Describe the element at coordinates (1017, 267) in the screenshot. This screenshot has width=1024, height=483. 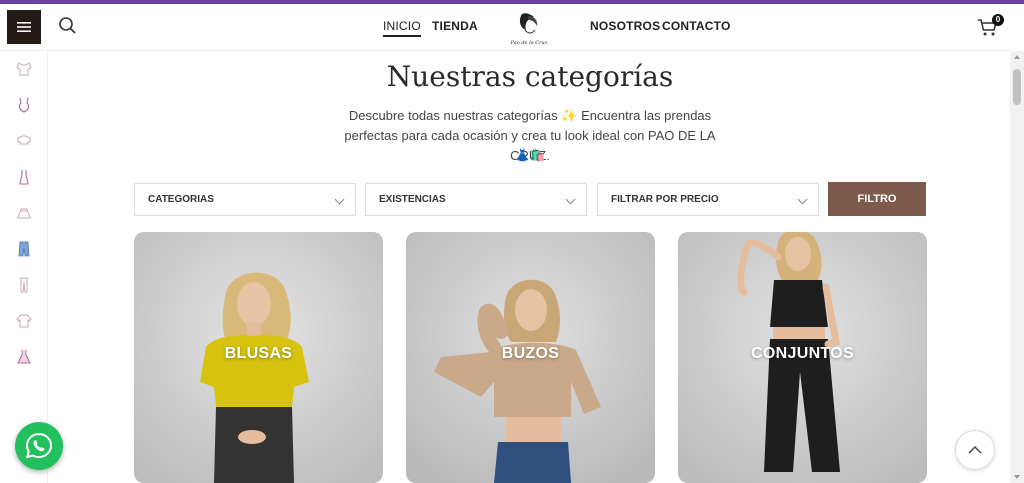
I see `page-scrollbar` at that location.